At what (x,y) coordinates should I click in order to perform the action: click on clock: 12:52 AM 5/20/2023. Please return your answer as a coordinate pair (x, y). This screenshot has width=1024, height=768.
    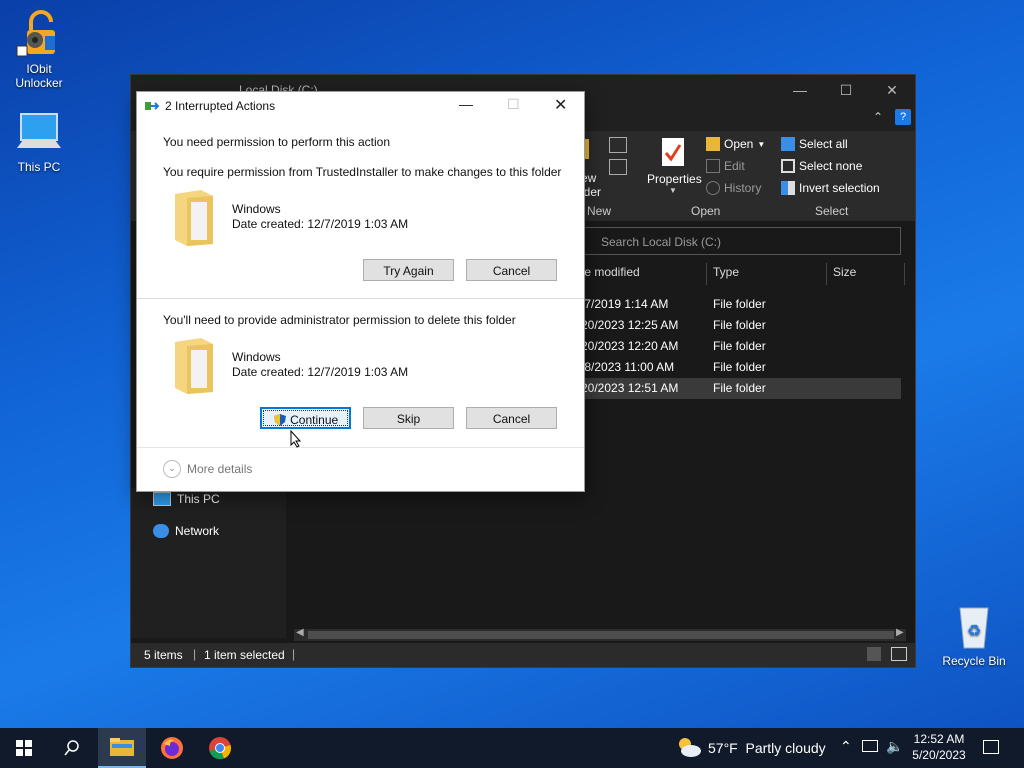
    Looking at the image, I should click on (939, 747).